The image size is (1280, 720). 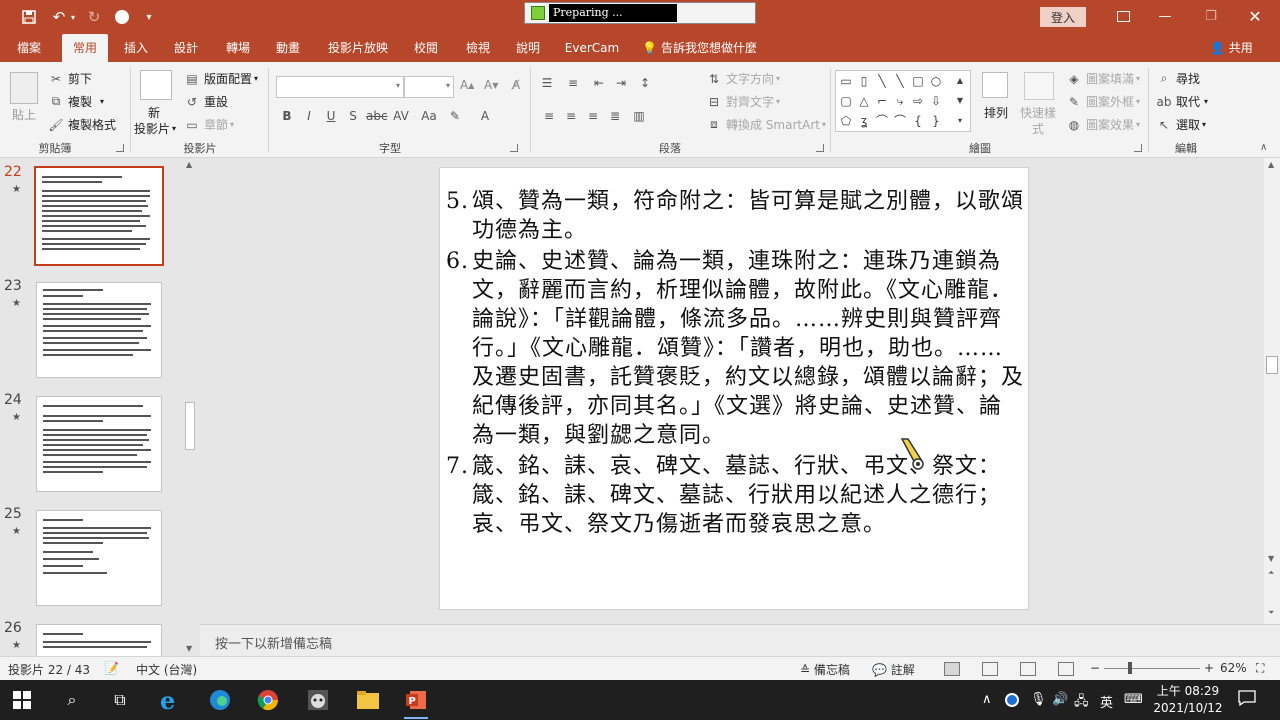 What do you see at coordinates (707, 48) in the screenshot?
I see `tell-me-search: 💡 告訴我您想做什麼` at bounding box center [707, 48].